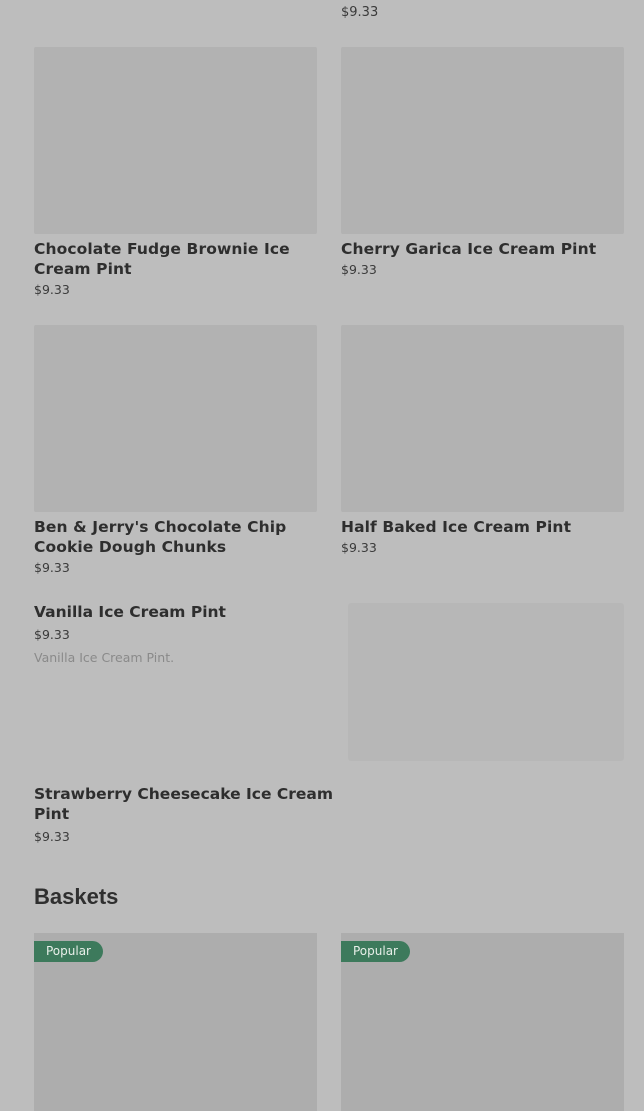 The image size is (644, 1111). I want to click on item-title: Chocolate Fudge Brownie Ice Cream Pint, so click(162, 259).